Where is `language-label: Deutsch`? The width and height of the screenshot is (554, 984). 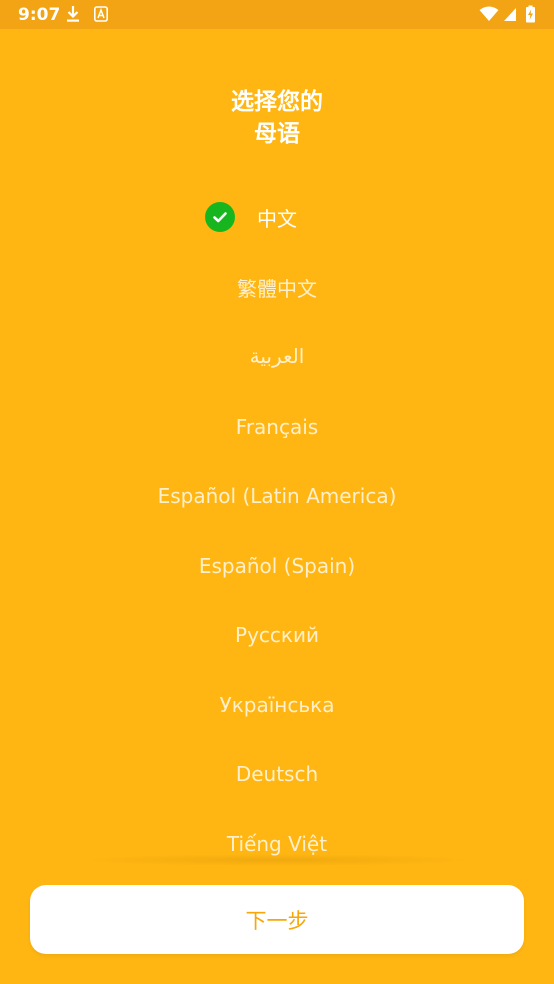 language-label: Deutsch is located at coordinates (277, 774).